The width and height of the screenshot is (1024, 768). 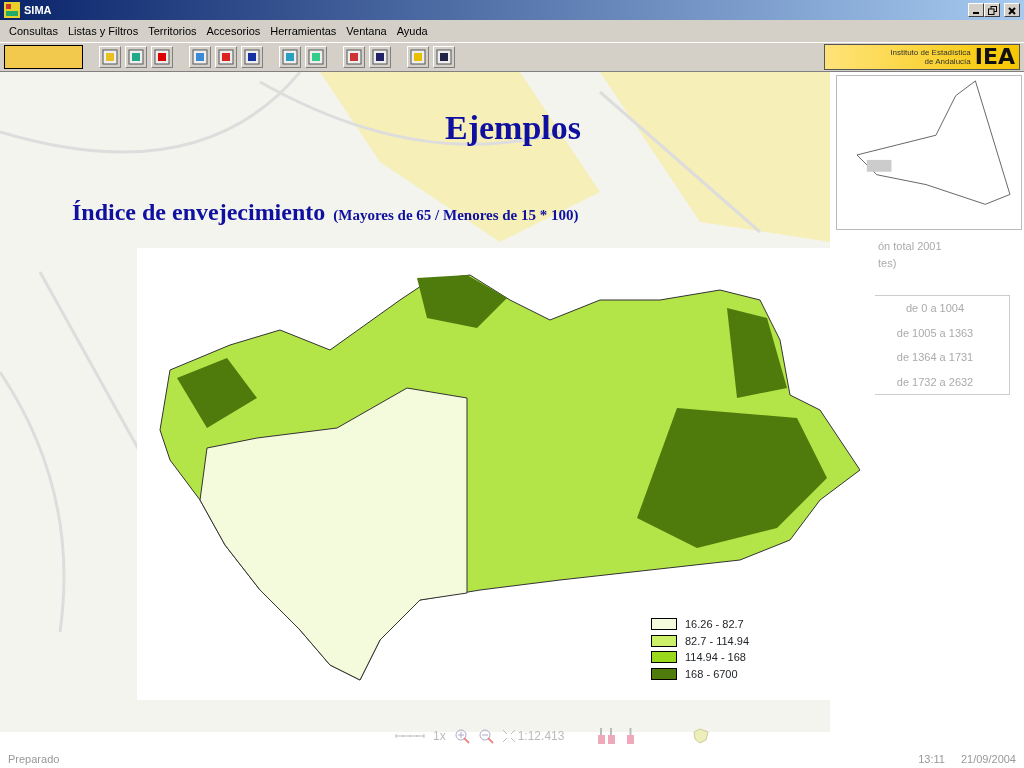 What do you see at coordinates (910, 246) in the screenshot?
I see `caption-text: ón total 2001` at bounding box center [910, 246].